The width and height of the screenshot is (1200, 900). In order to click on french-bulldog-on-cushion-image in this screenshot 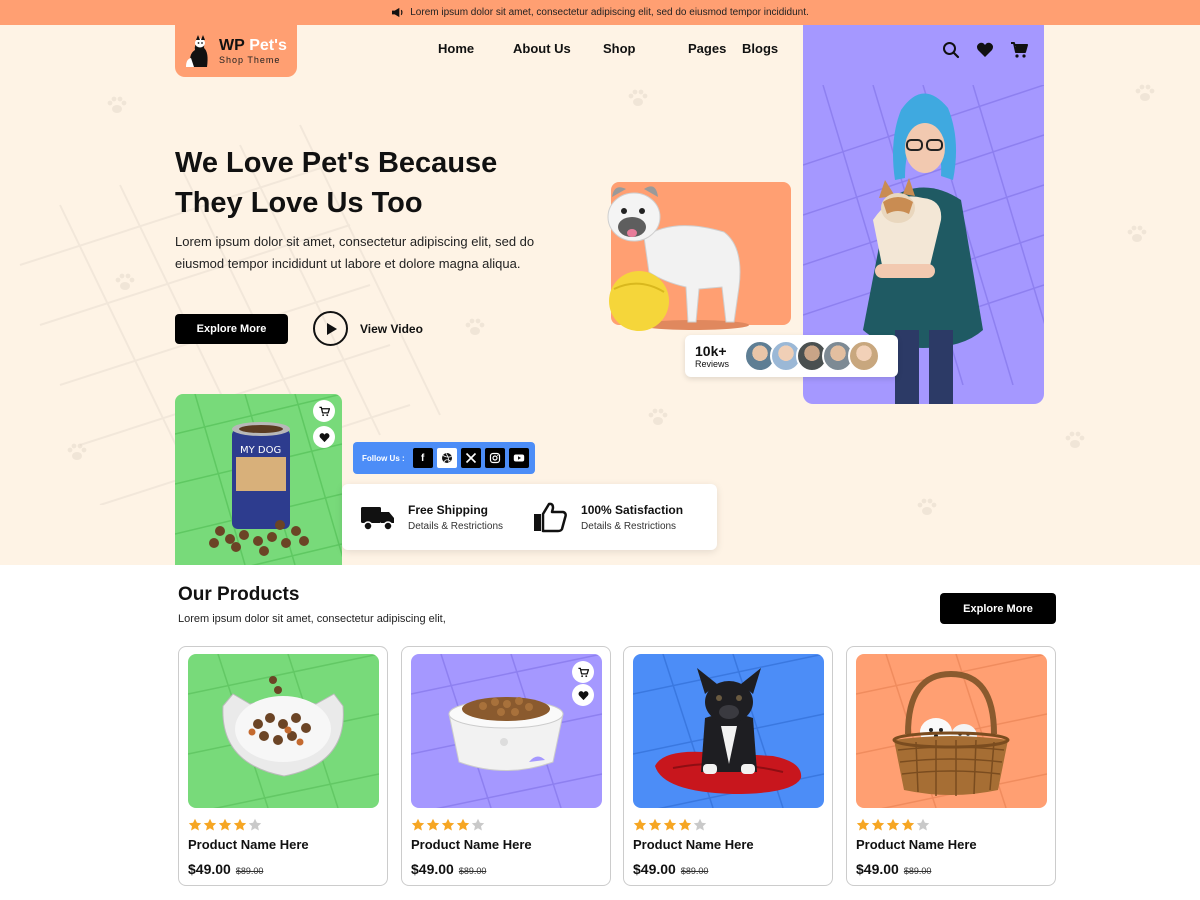, I will do `click(728, 731)`.